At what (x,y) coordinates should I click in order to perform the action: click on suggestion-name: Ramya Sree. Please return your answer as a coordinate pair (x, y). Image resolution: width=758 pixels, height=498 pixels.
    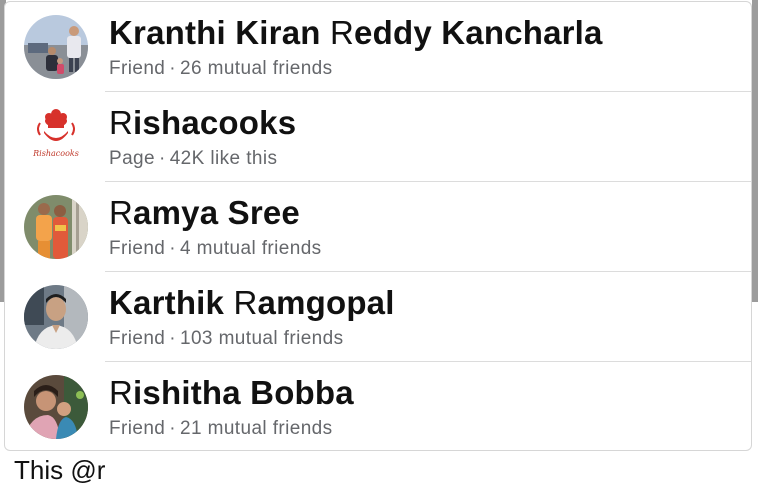
    Looking at the image, I should click on (204, 212).